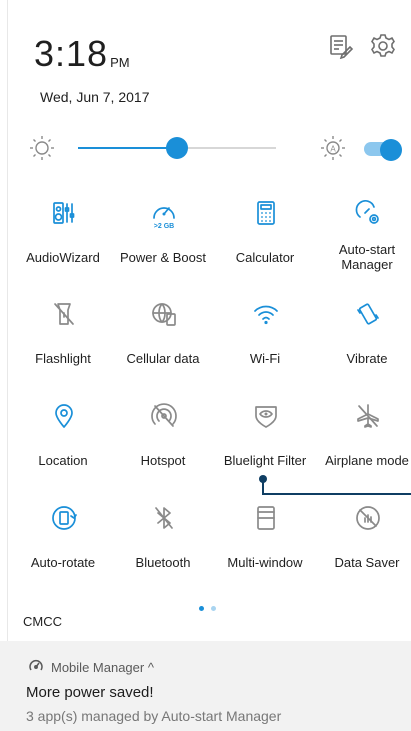 This screenshot has height=731, width=411. I want to click on notification-header: Mobile Manager ^, so click(91, 667).